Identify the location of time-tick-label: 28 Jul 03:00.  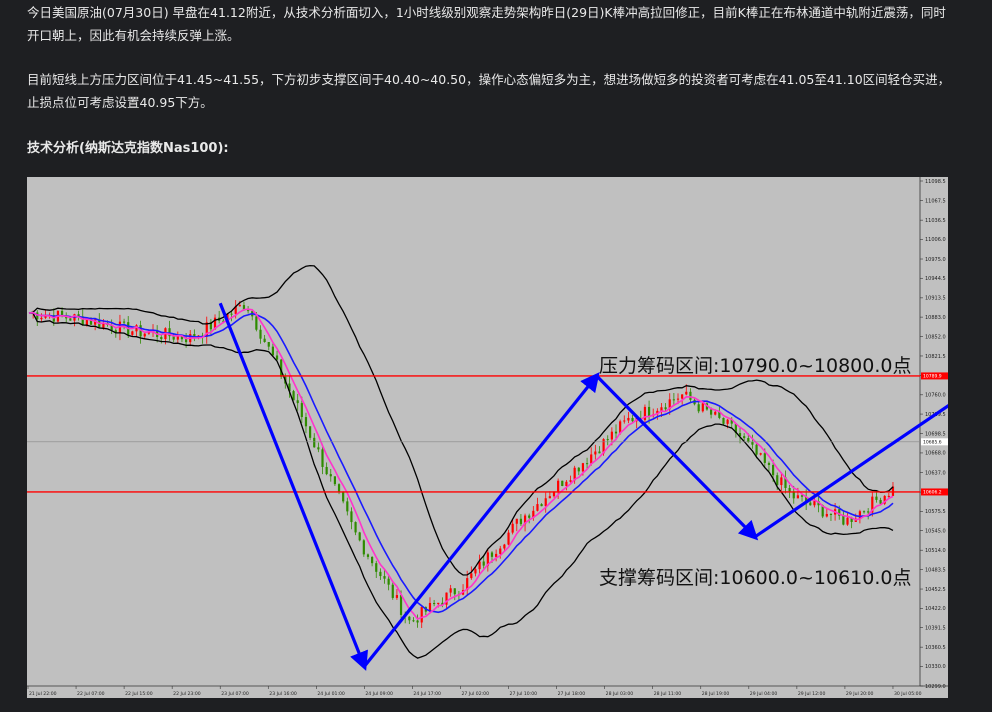
(620, 694).